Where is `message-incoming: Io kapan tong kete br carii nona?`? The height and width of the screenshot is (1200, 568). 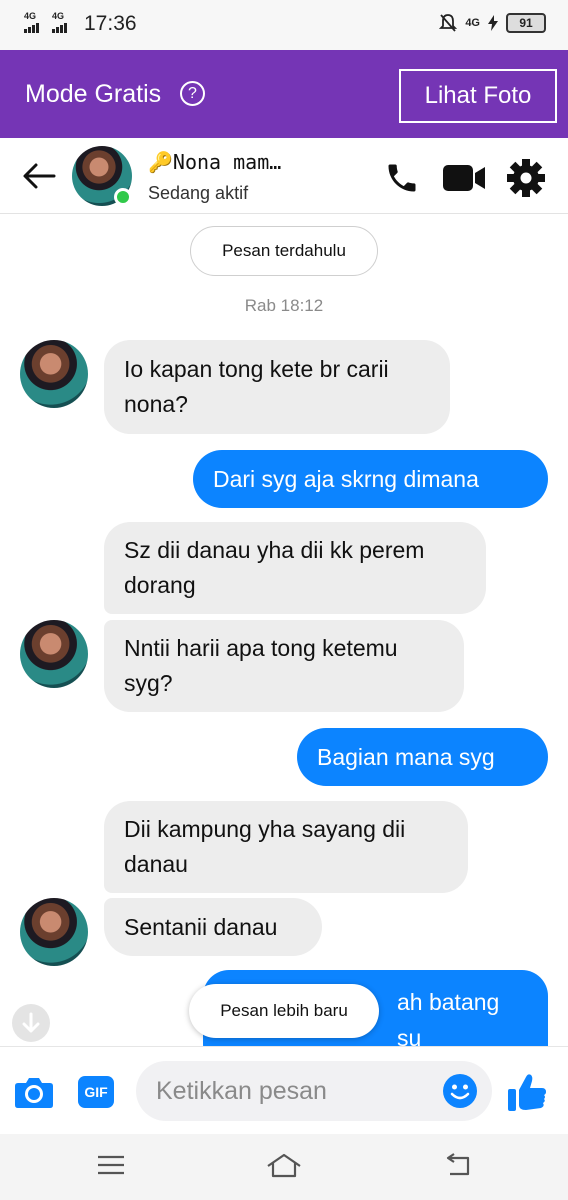
message-incoming: Io kapan tong kete br carii nona? is located at coordinates (277, 387).